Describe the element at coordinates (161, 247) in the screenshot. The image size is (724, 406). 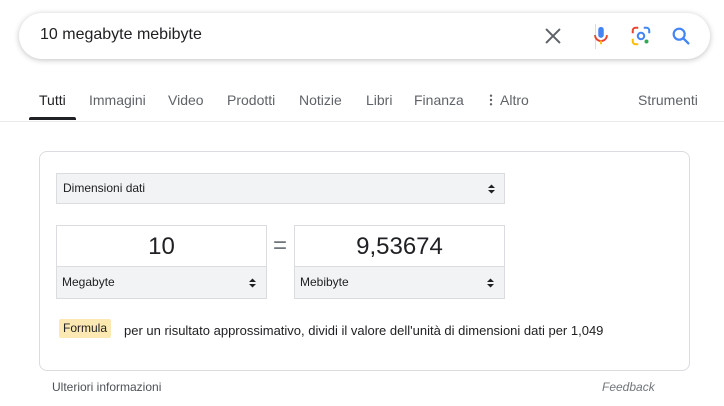
I see `from-value-input: 10` at that location.